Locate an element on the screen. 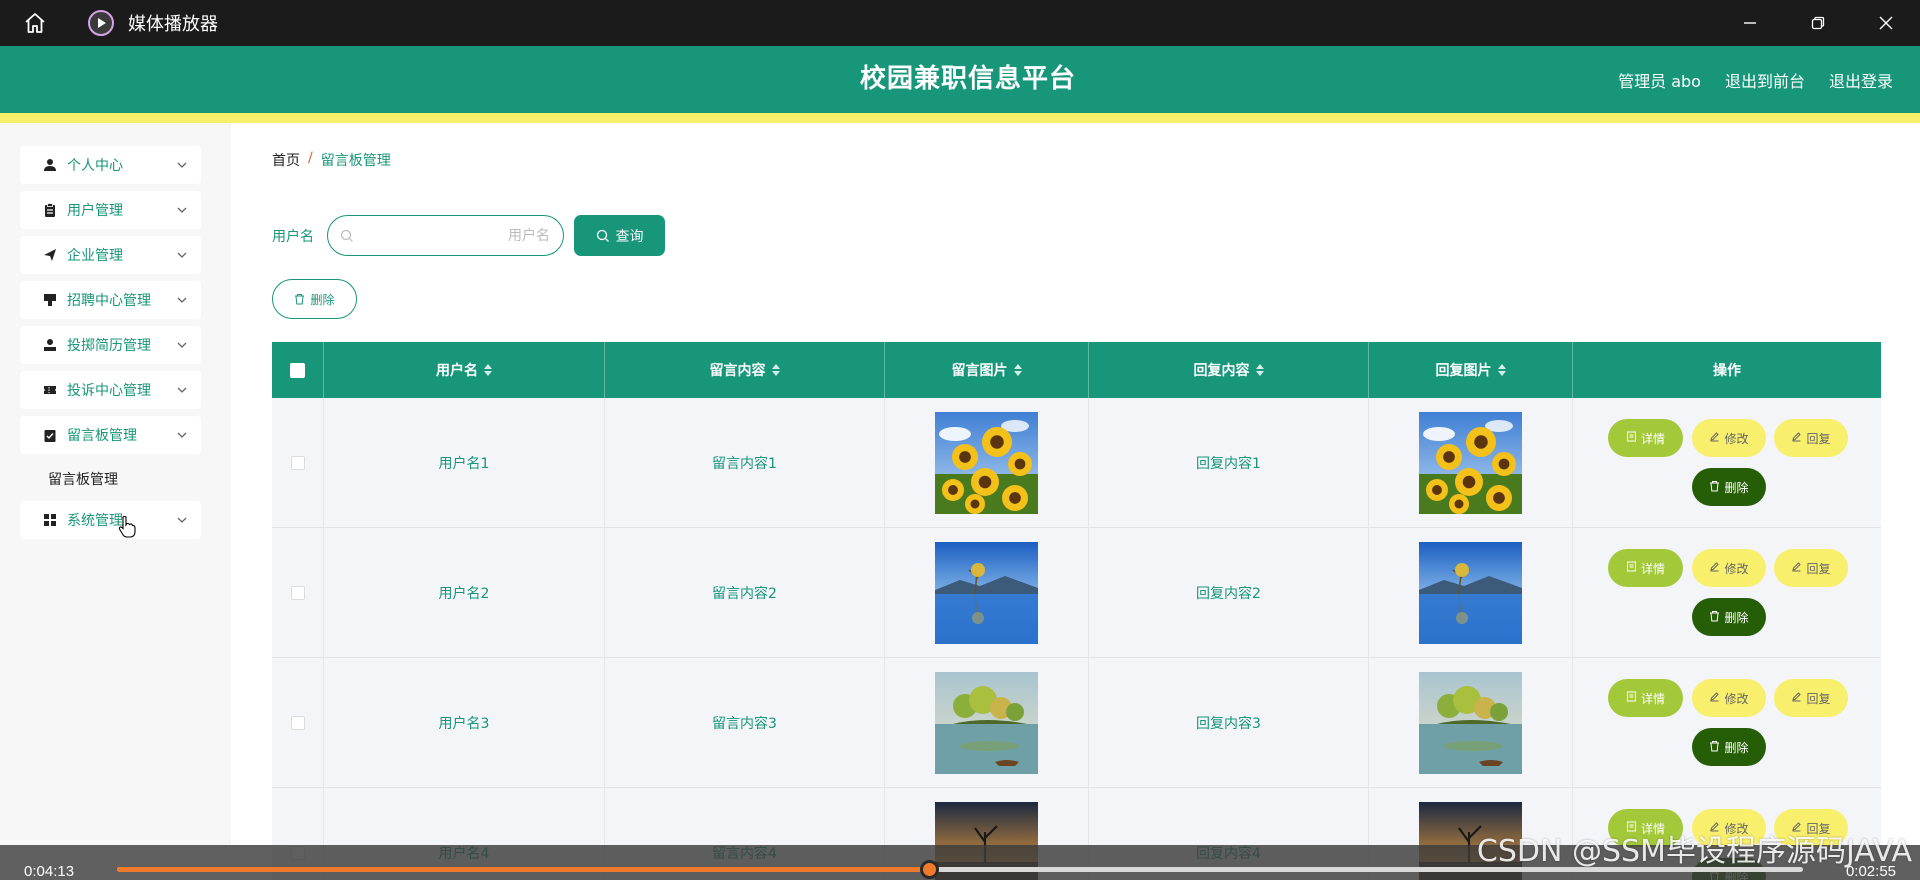  sidebar-item-message-board-management: 留言板管理 is located at coordinates (110, 435).